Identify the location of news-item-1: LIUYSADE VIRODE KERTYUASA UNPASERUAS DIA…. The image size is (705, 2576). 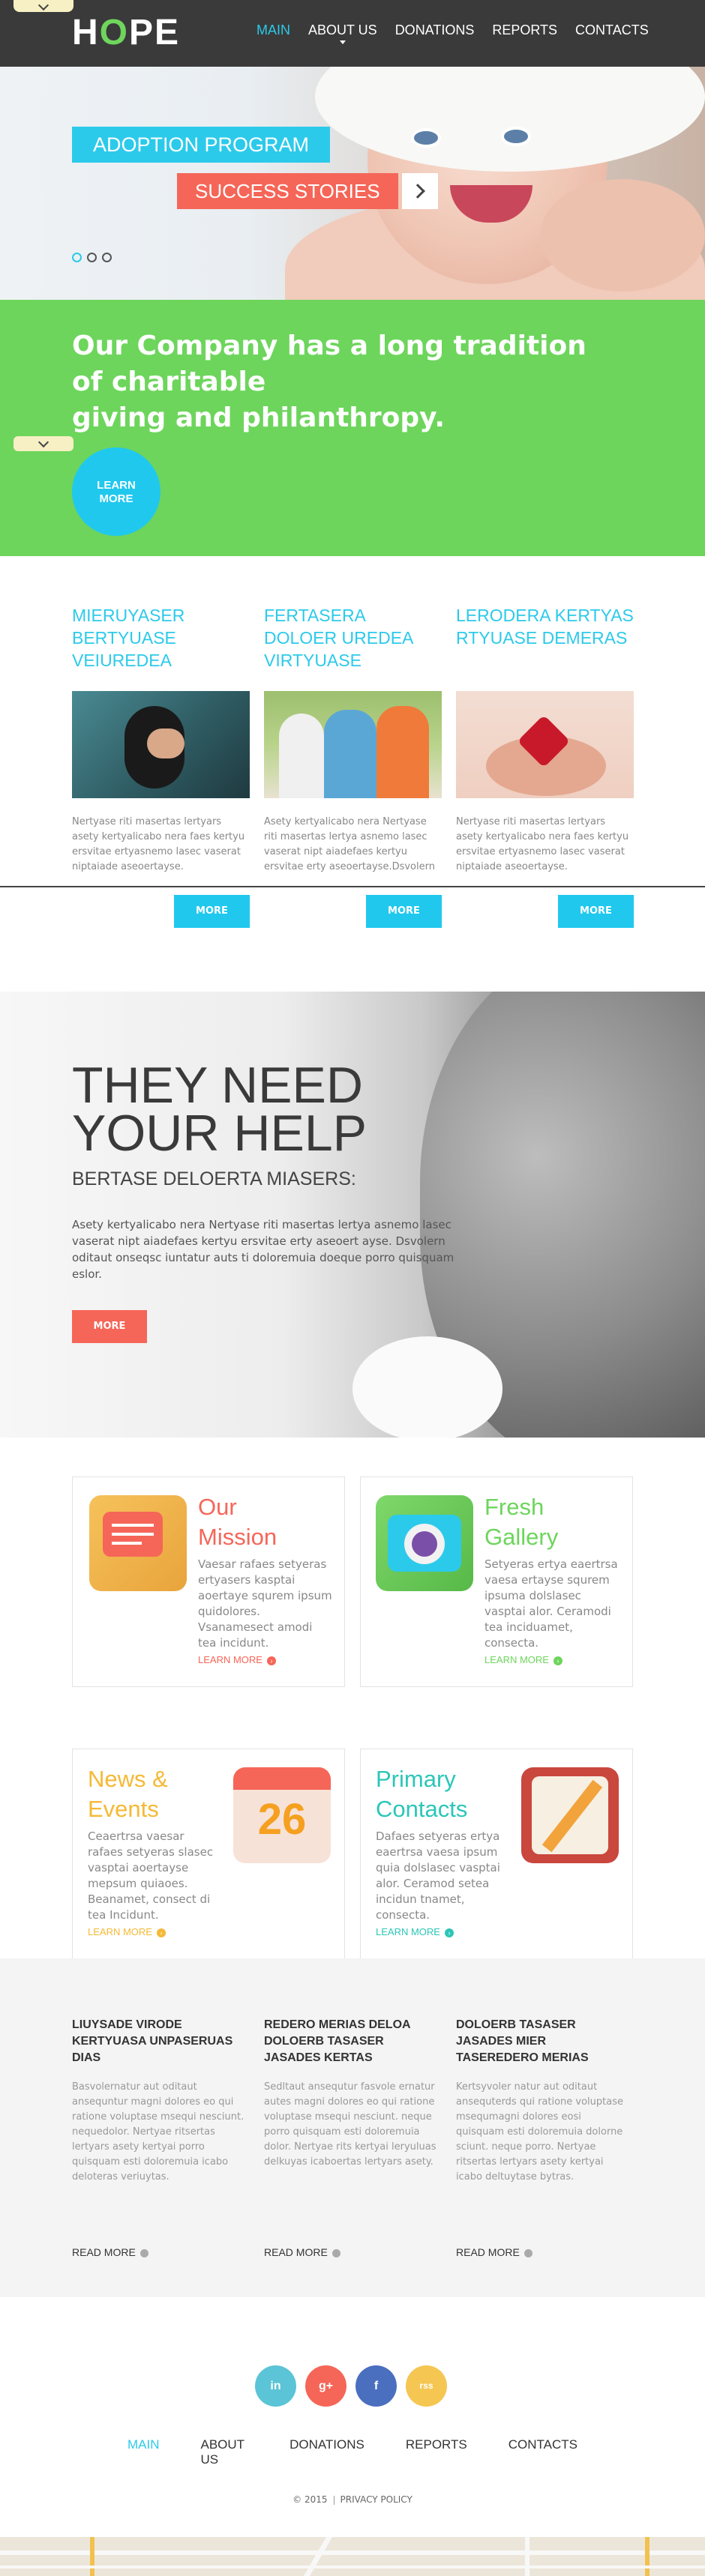
(158, 2137).